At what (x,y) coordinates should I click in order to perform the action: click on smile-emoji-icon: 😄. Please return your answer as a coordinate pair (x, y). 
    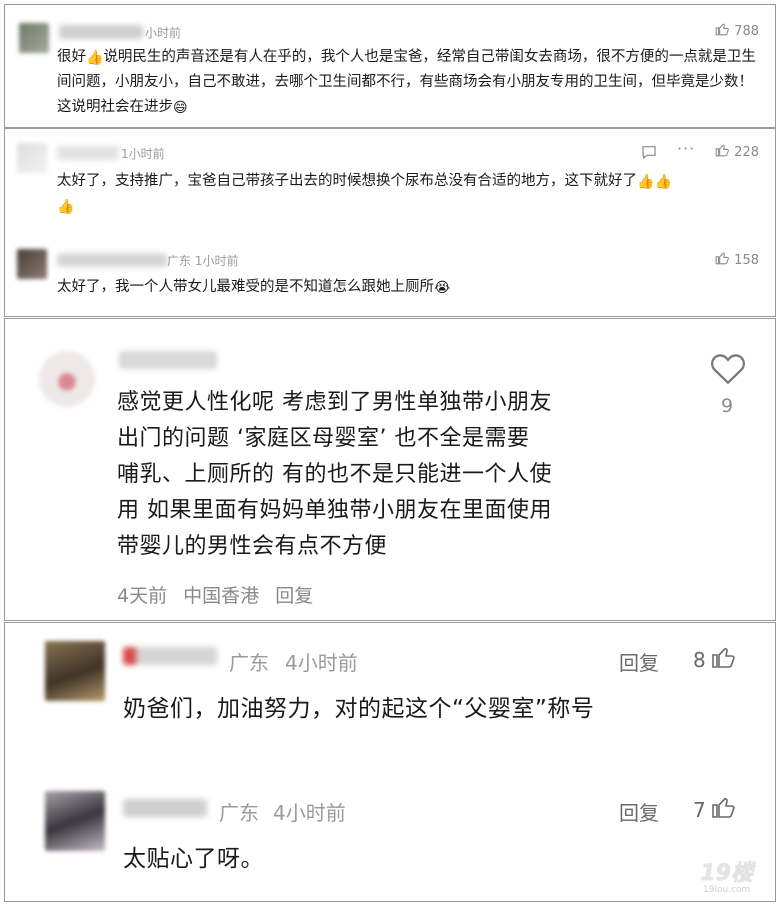
    Looking at the image, I should click on (180, 108).